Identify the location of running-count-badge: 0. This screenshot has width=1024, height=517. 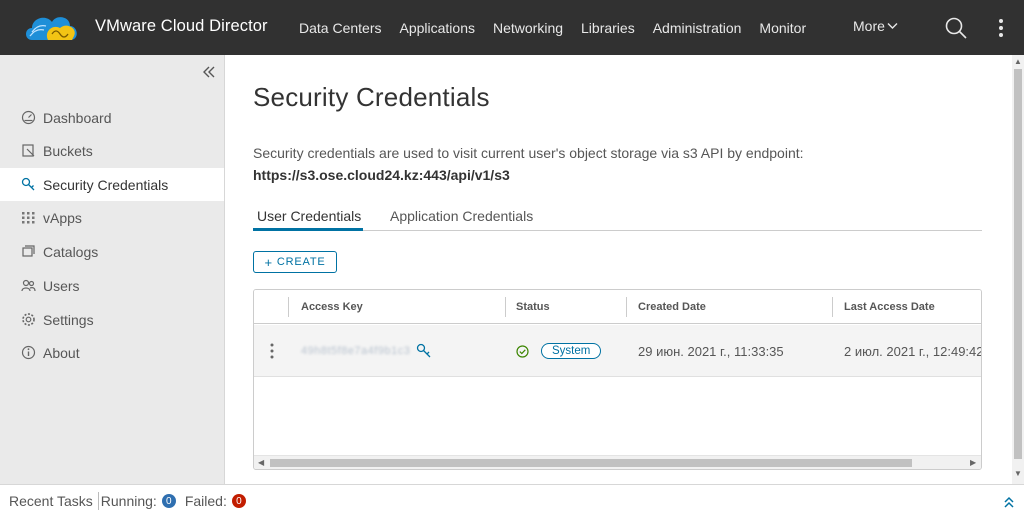
(168, 501).